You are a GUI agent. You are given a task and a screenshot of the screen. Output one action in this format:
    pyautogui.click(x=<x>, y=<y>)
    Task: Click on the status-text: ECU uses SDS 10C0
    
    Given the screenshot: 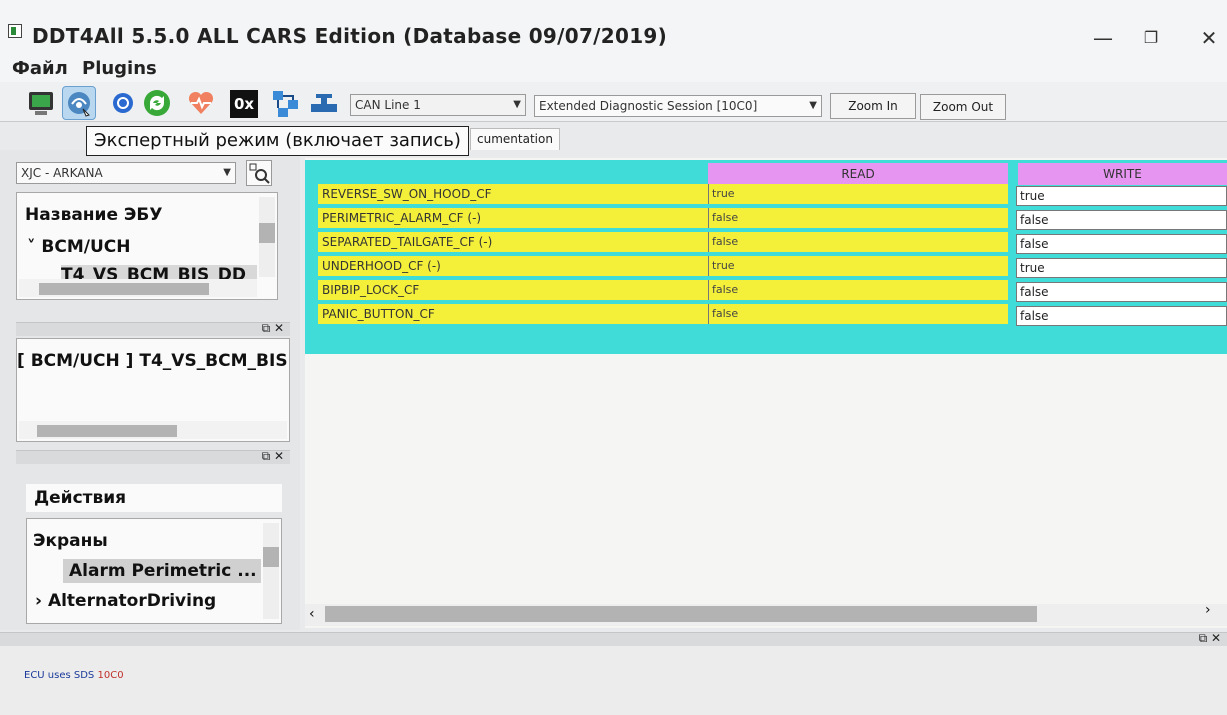 What is the action you would take?
    pyautogui.click(x=74, y=675)
    